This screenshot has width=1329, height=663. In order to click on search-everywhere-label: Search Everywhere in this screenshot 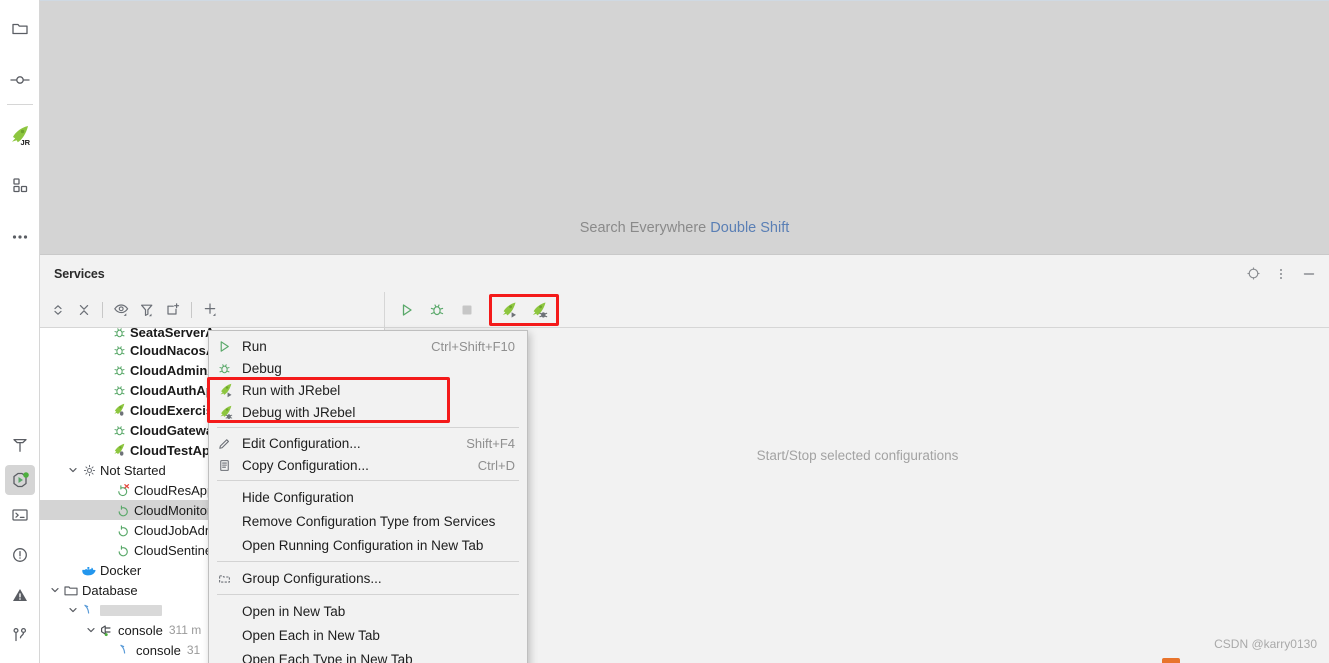, I will do `click(643, 228)`.